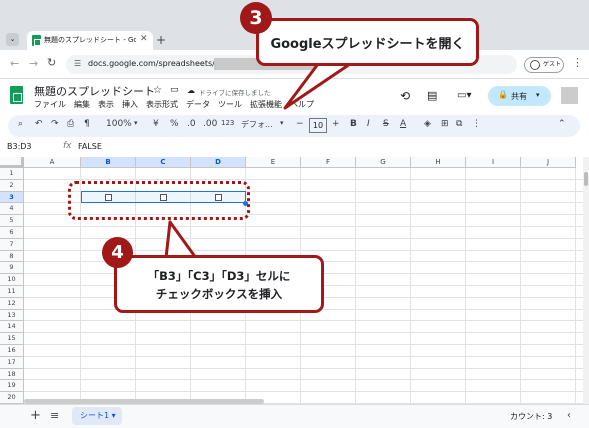 This screenshot has width=589, height=428. Describe the element at coordinates (219, 284) in the screenshot. I see `callout-step4: 「B3」「C3」「D3」セルに チェックボックスを挿入` at that location.